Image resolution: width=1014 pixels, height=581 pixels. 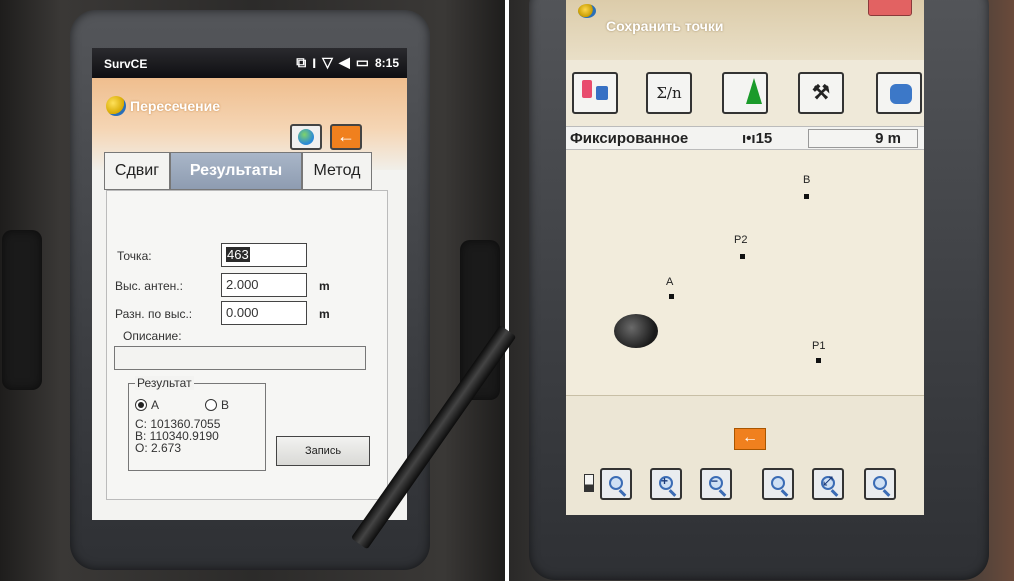 What do you see at coordinates (828, 481) in the screenshot?
I see `zoom-extents-symbol: ⤢` at bounding box center [828, 481].